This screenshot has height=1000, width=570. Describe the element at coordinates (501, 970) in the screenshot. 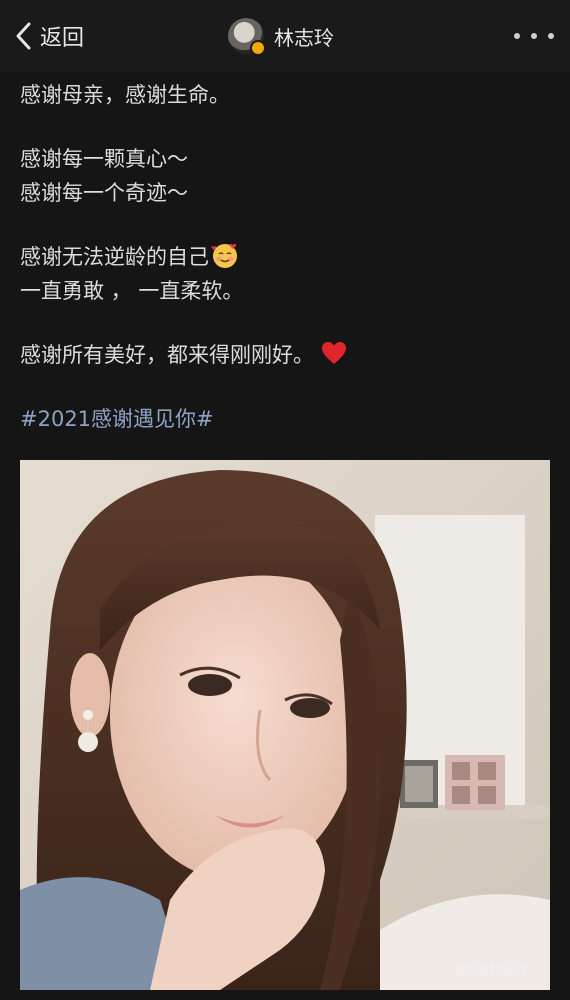

I see `watermark-text: @林志玲` at that location.